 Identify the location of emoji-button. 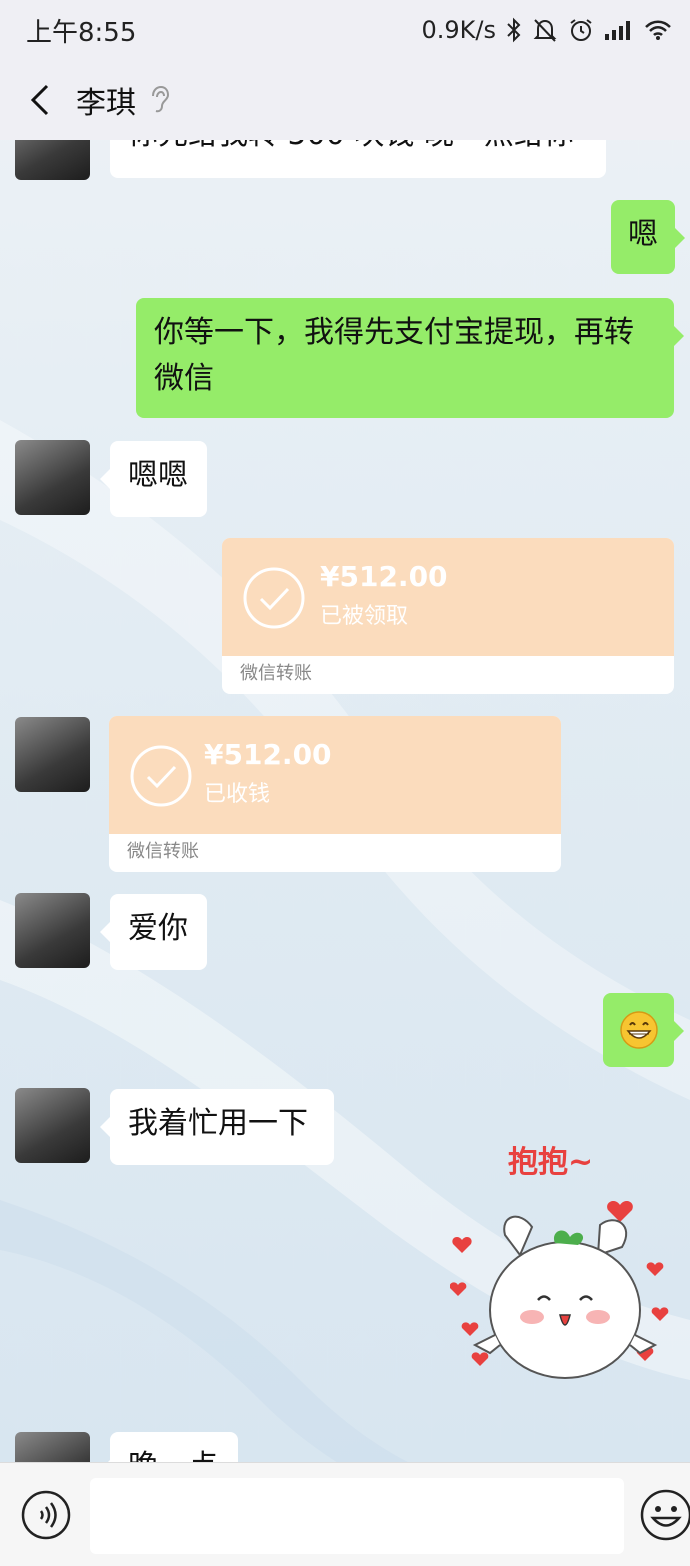
(665, 1515).